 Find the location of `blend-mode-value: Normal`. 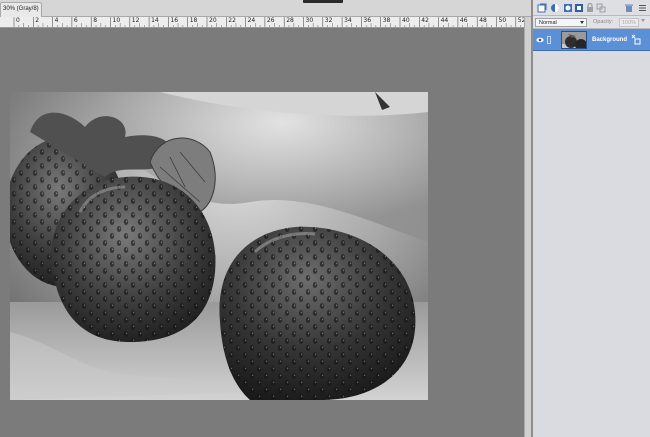

blend-mode-value: Normal is located at coordinates (548, 23).